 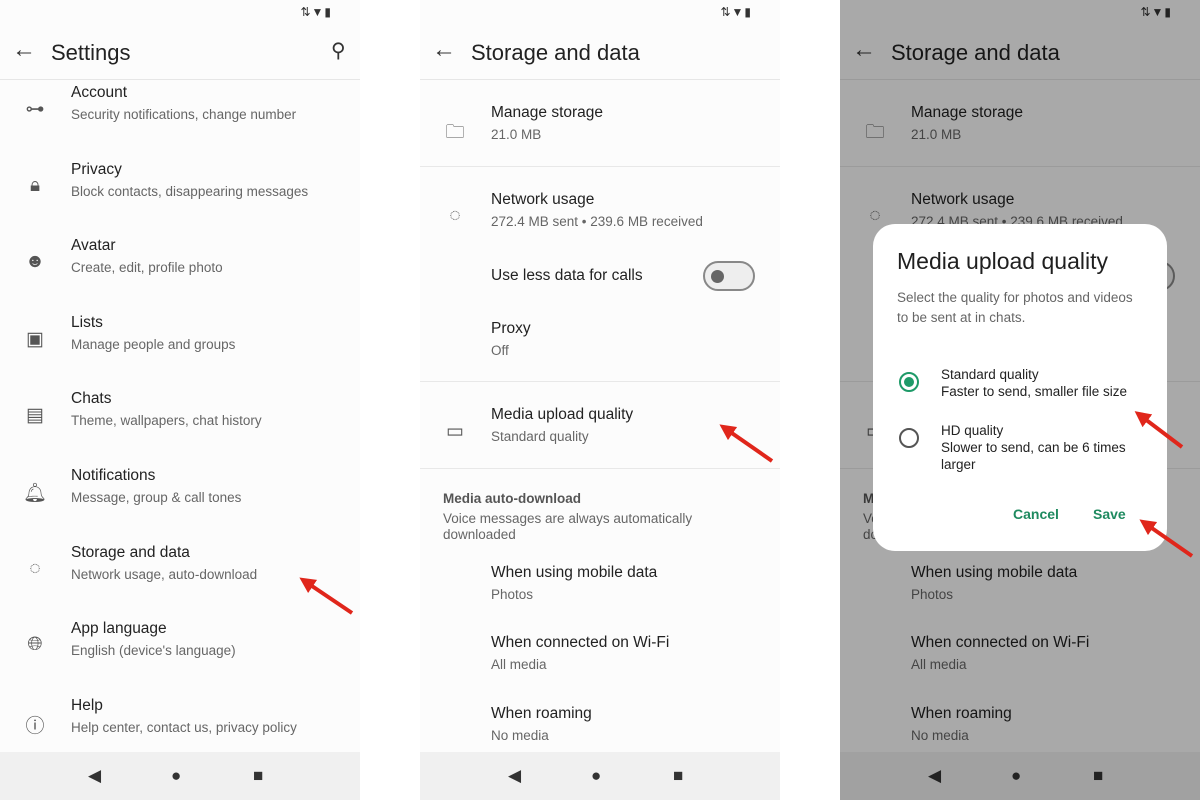 What do you see at coordinates (326, 596) in the screenshot?
I see `arrow-storage` at bounding box center [326, 596].